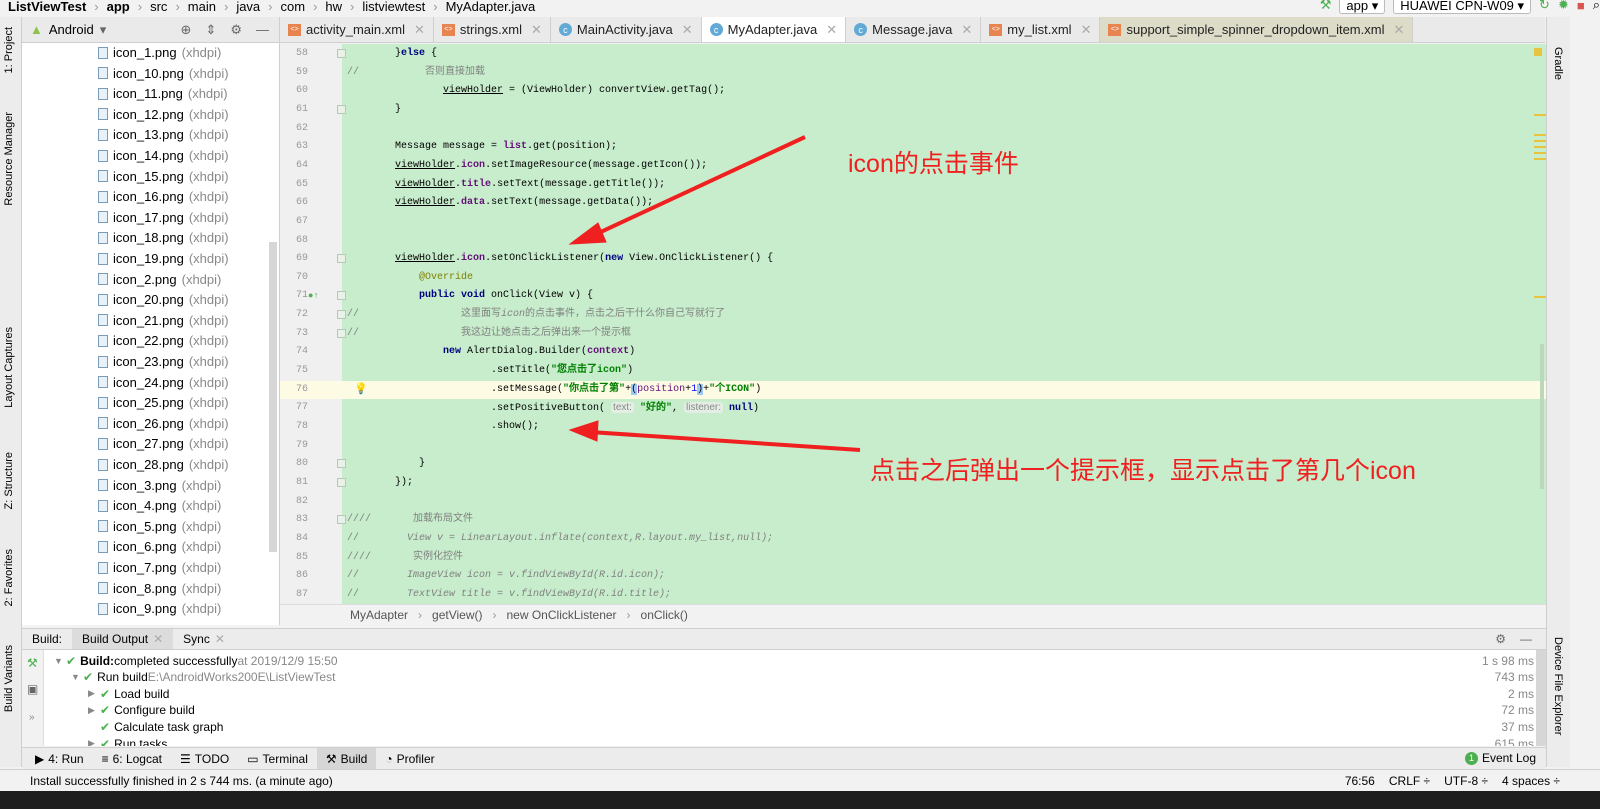 This screenshot has width=1600, height=809. Describe the element at coordinates (790, 726) in the screenshot. I see `build-row: ✔ Calculate task graph 37 ms` at that location.